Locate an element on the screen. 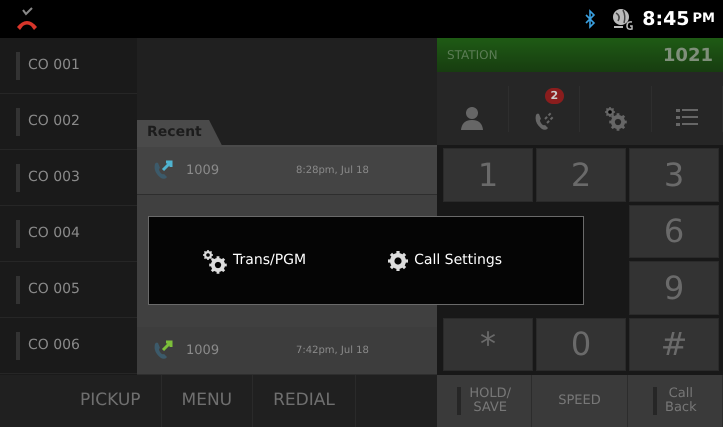 This screenshot has height=427, width=723. outgoing-call-icon is located at coordinates (162, 170).